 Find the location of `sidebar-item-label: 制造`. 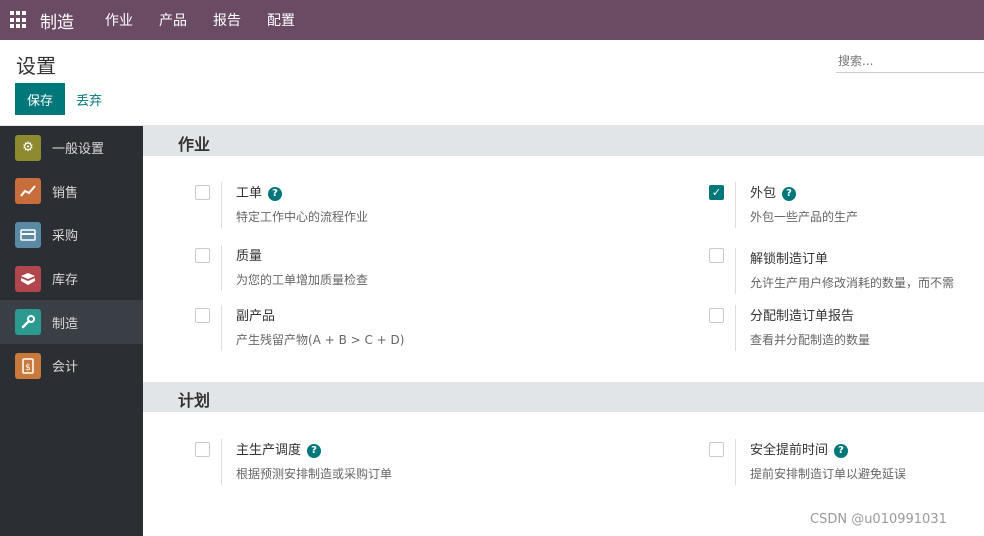

sidebar-item-label: 制造 is located at coordinates (65, 324).